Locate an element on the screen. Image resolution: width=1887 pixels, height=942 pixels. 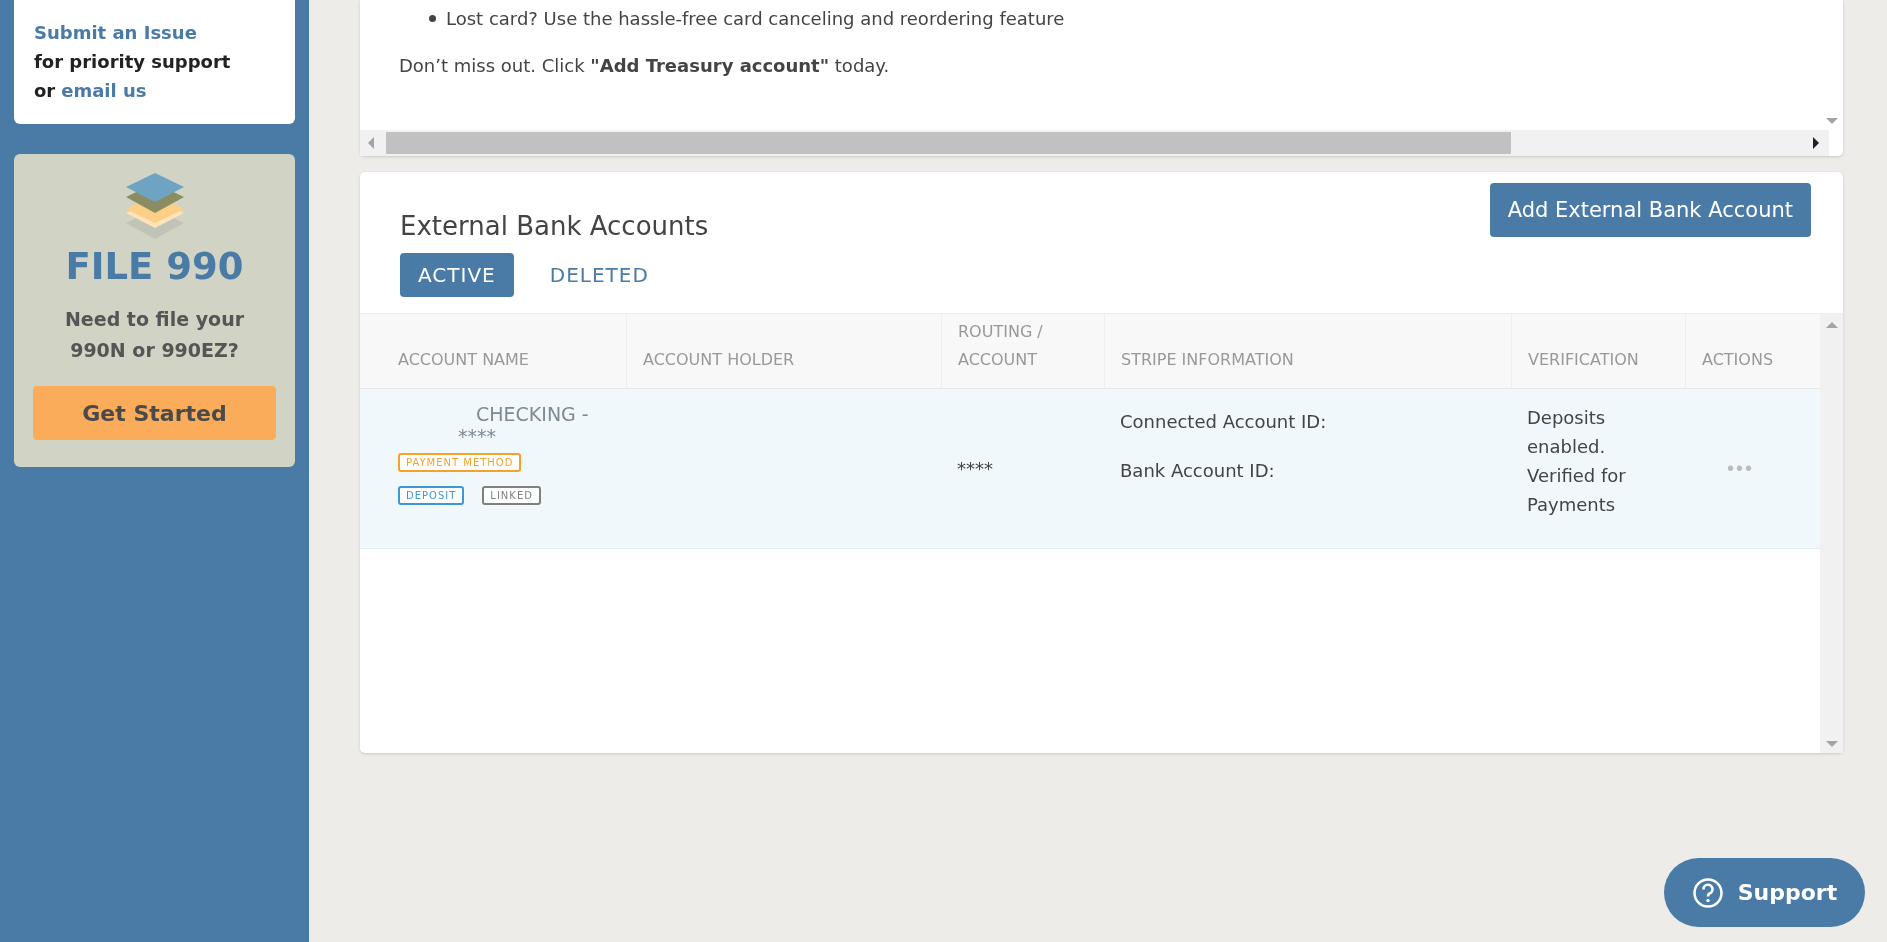
routing-number: **** is located at coordinates (975, 468).